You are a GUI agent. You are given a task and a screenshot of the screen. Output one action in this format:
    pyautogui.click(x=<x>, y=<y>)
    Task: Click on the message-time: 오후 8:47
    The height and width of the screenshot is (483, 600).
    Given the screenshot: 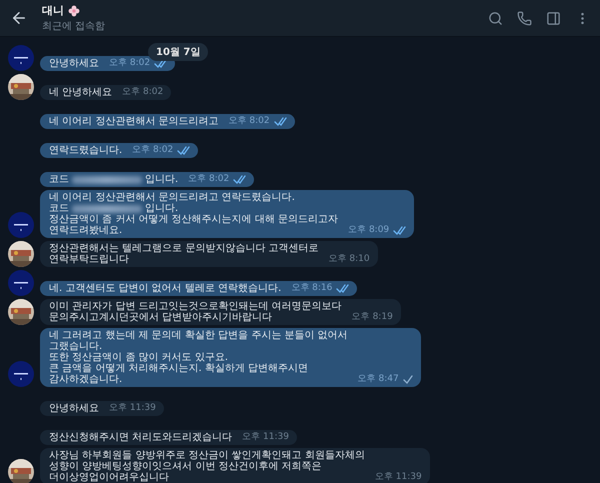 What is the action you would take?
    pyautogui.click(x=378, y=379)
    